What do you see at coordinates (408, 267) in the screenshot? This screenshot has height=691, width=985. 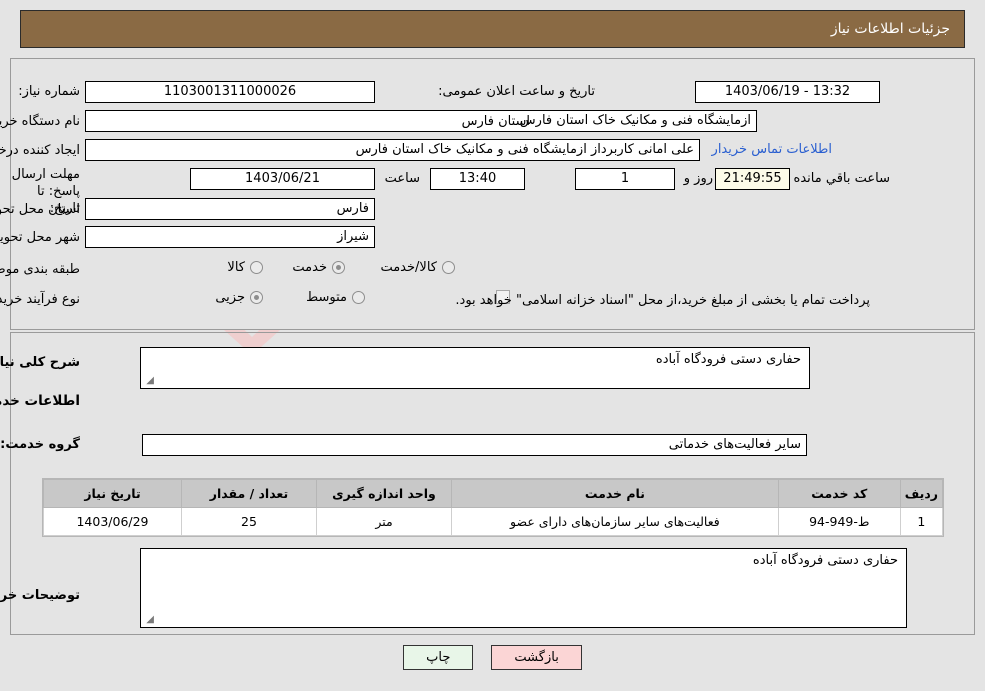 I see `category-radio-kala-khedmat-label: کالا/خدمت` at bounding box center [408, 267].